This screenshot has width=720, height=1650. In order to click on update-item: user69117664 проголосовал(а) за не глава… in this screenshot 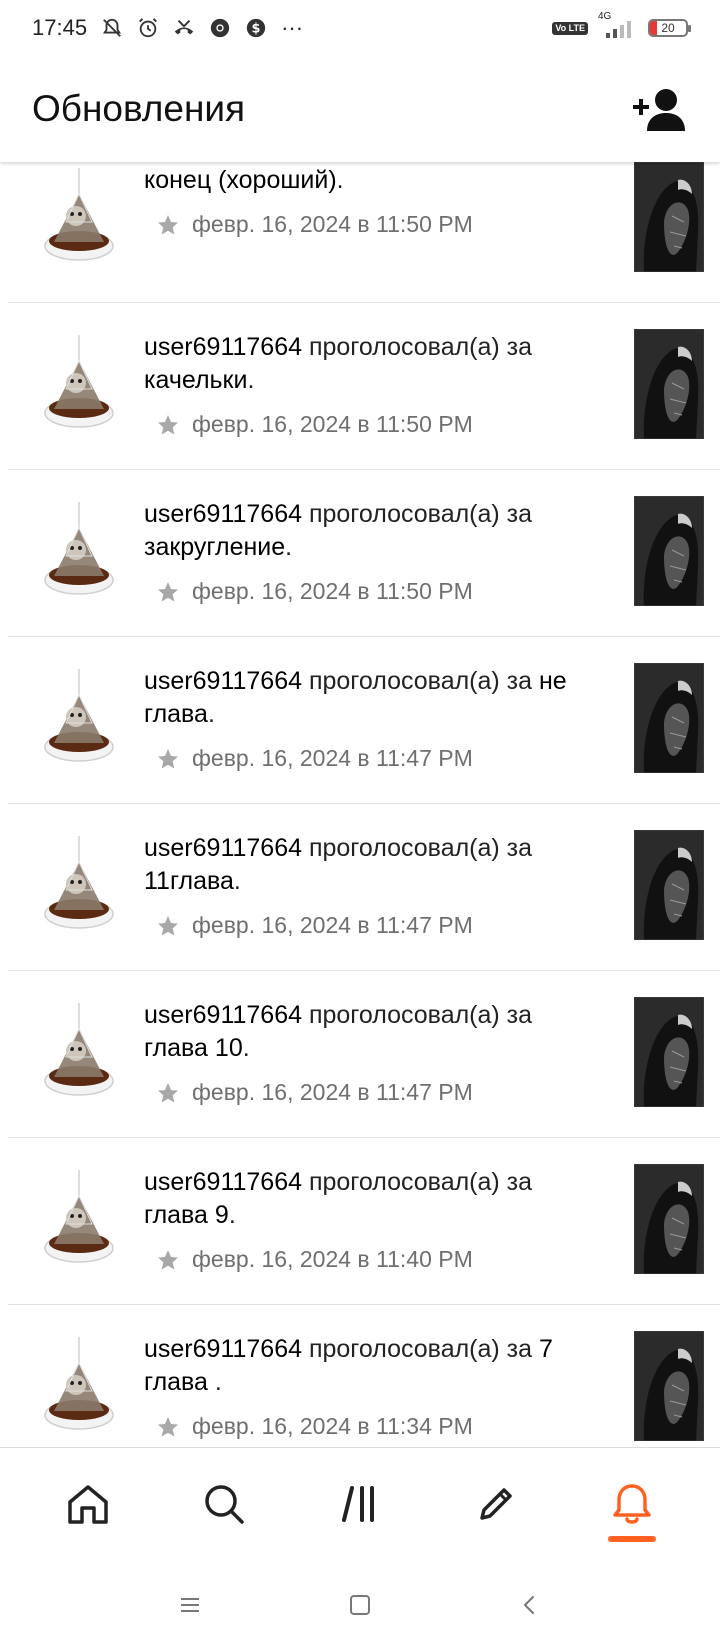, I will do `click(364, 720)`.